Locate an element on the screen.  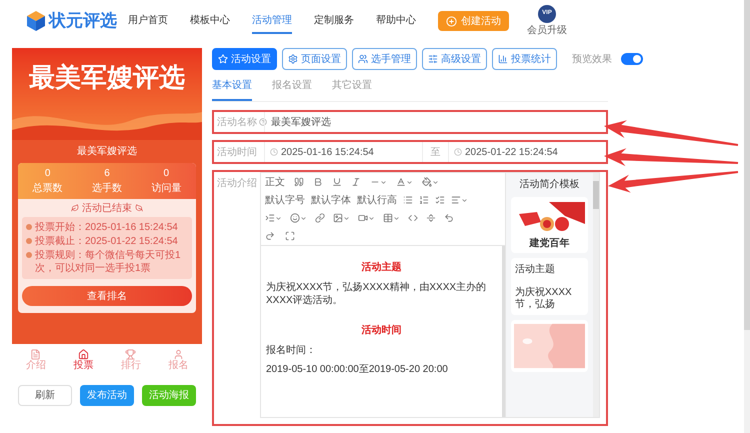
stat-label: 选手数 is located at coordinates (107, 189).